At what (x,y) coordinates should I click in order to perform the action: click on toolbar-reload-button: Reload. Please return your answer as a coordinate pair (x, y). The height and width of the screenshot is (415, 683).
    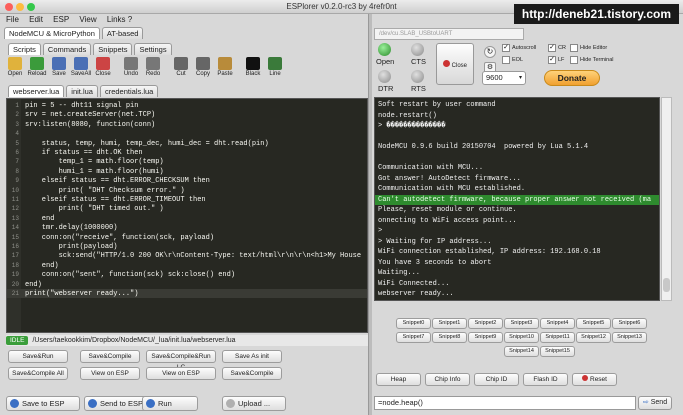
    Looking at the image, I should click on (37, 69).